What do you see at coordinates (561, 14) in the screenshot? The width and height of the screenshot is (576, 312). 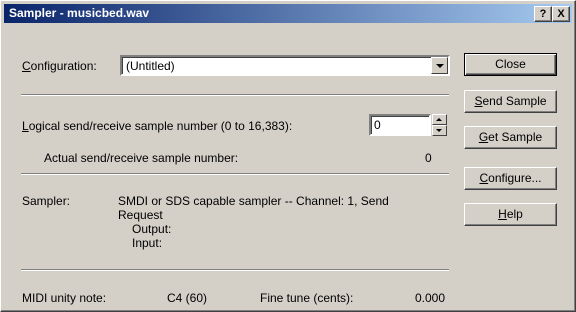 I see `close-title-button: X` at bounding box center [561, 14].